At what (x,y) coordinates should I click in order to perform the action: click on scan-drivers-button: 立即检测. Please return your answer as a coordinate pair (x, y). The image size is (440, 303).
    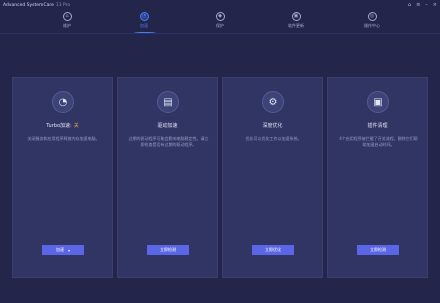
    Looking at the image, I should click on (168, 250).